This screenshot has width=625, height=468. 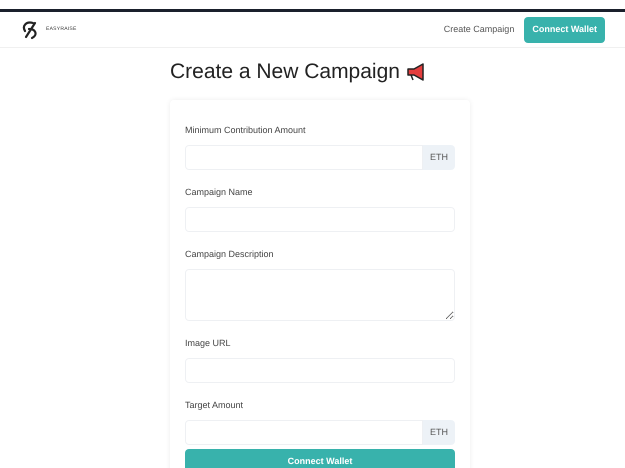 I want to click on field-label: Campaign Name, so click(x=219, y=192).